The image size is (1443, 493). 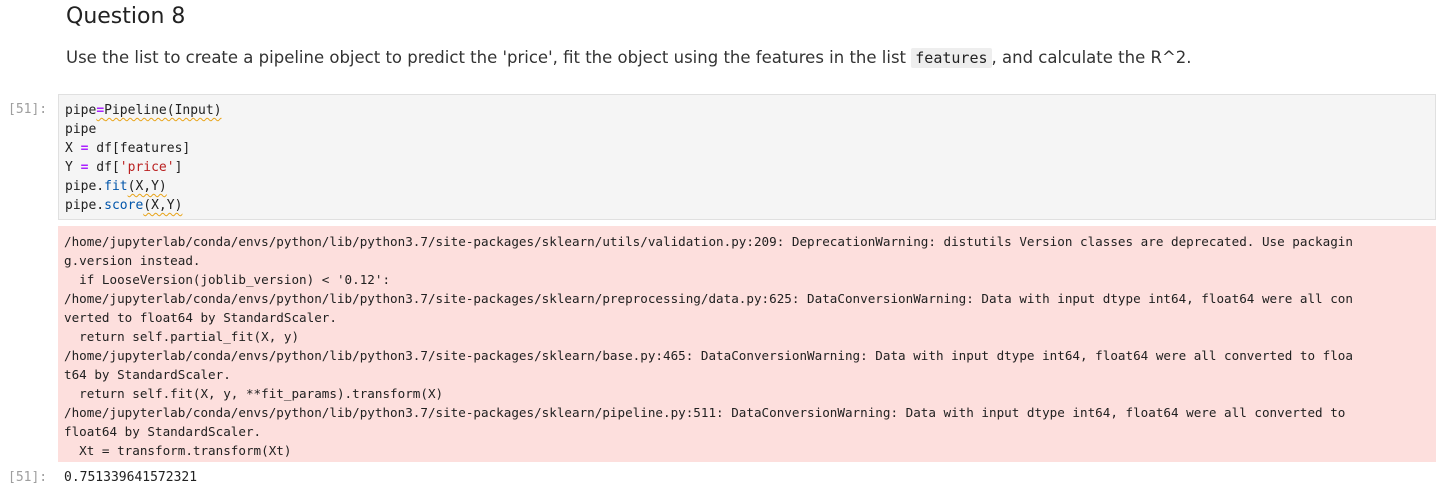 What do you see at coordinates (951, 58) in the screenshot?
I see `features-inline-code: features` at bounding box center [951, 58].